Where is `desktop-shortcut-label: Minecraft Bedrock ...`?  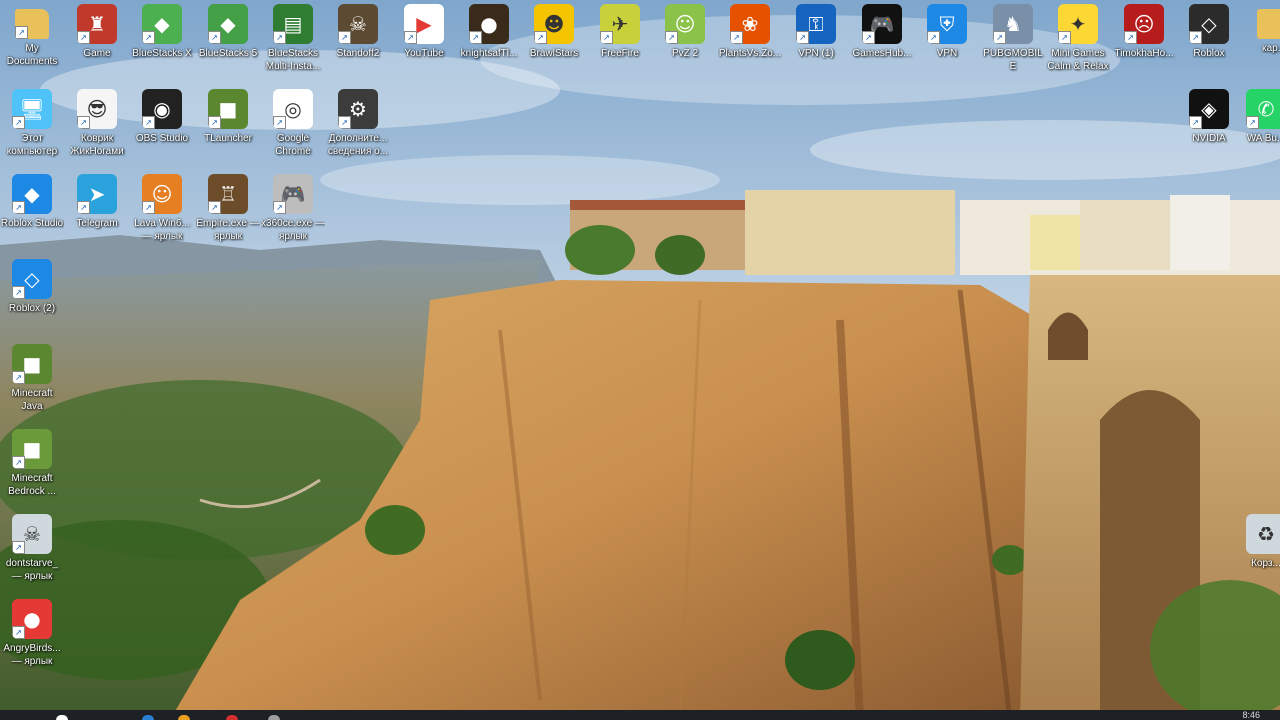
desktop-shortcut-label: Minecraft Bedrock ... is located at coordinates (32, 485).